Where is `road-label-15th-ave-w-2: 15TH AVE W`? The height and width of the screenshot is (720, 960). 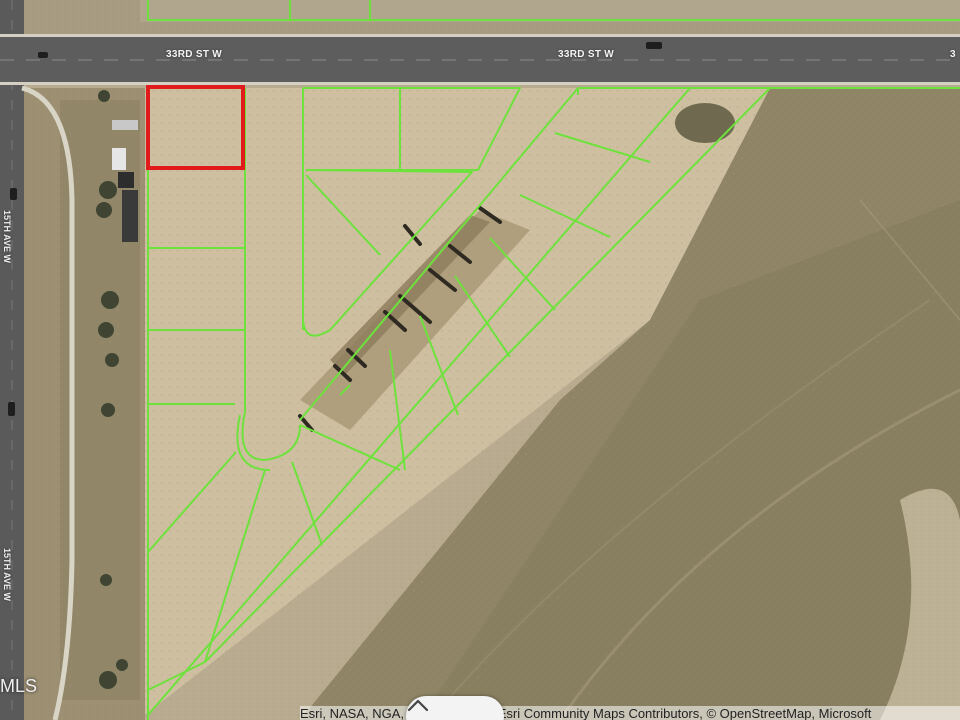
road-label-15th-ave-w-2: 15TH AVE W is located at coordinates (7, 575).